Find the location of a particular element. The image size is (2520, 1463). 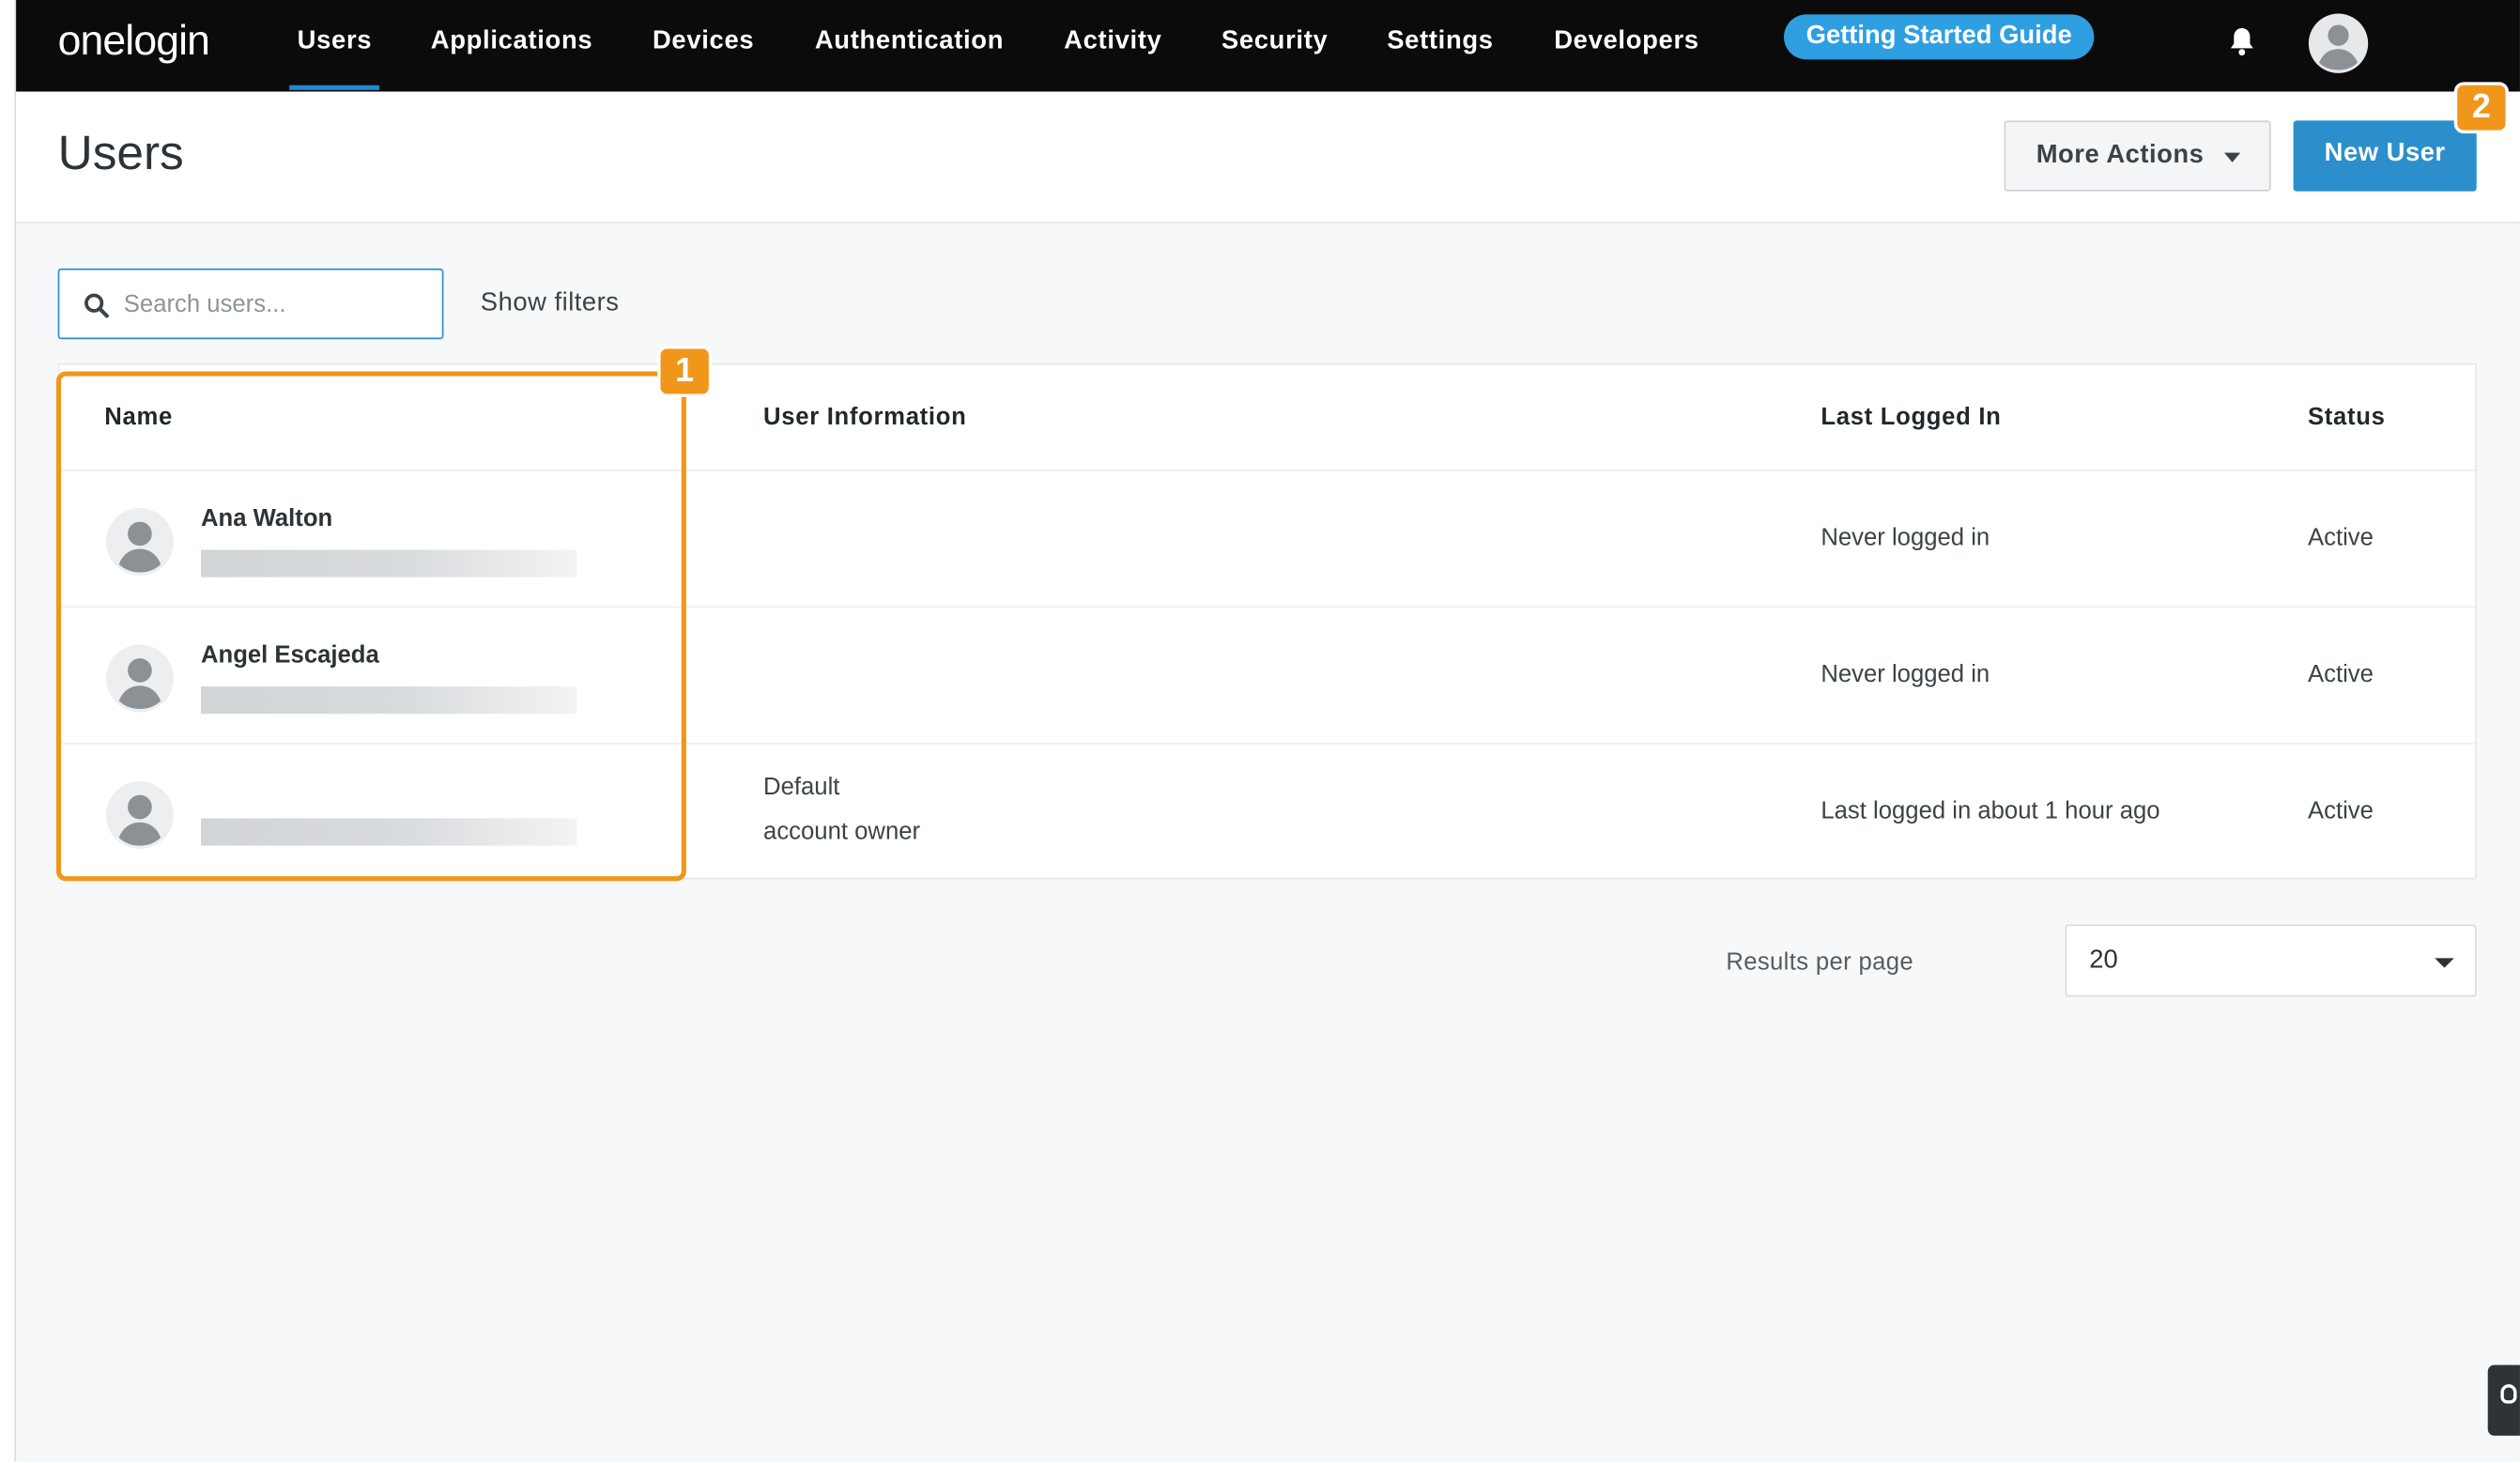

onelogin-logo: onelogin is located at coordinates (134, 41).